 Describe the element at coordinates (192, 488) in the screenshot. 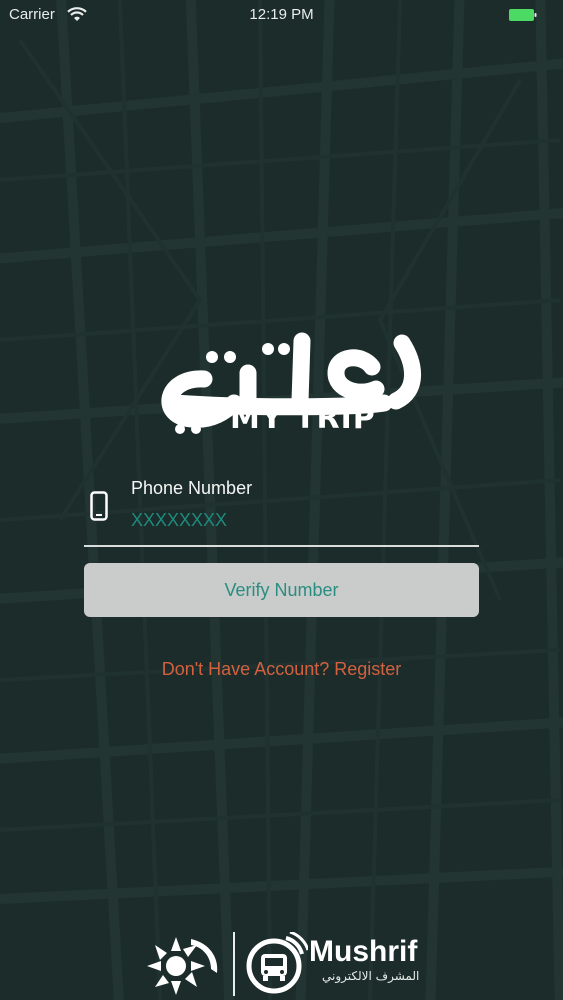

I see `phone-number-label: Phone Number` at that location.